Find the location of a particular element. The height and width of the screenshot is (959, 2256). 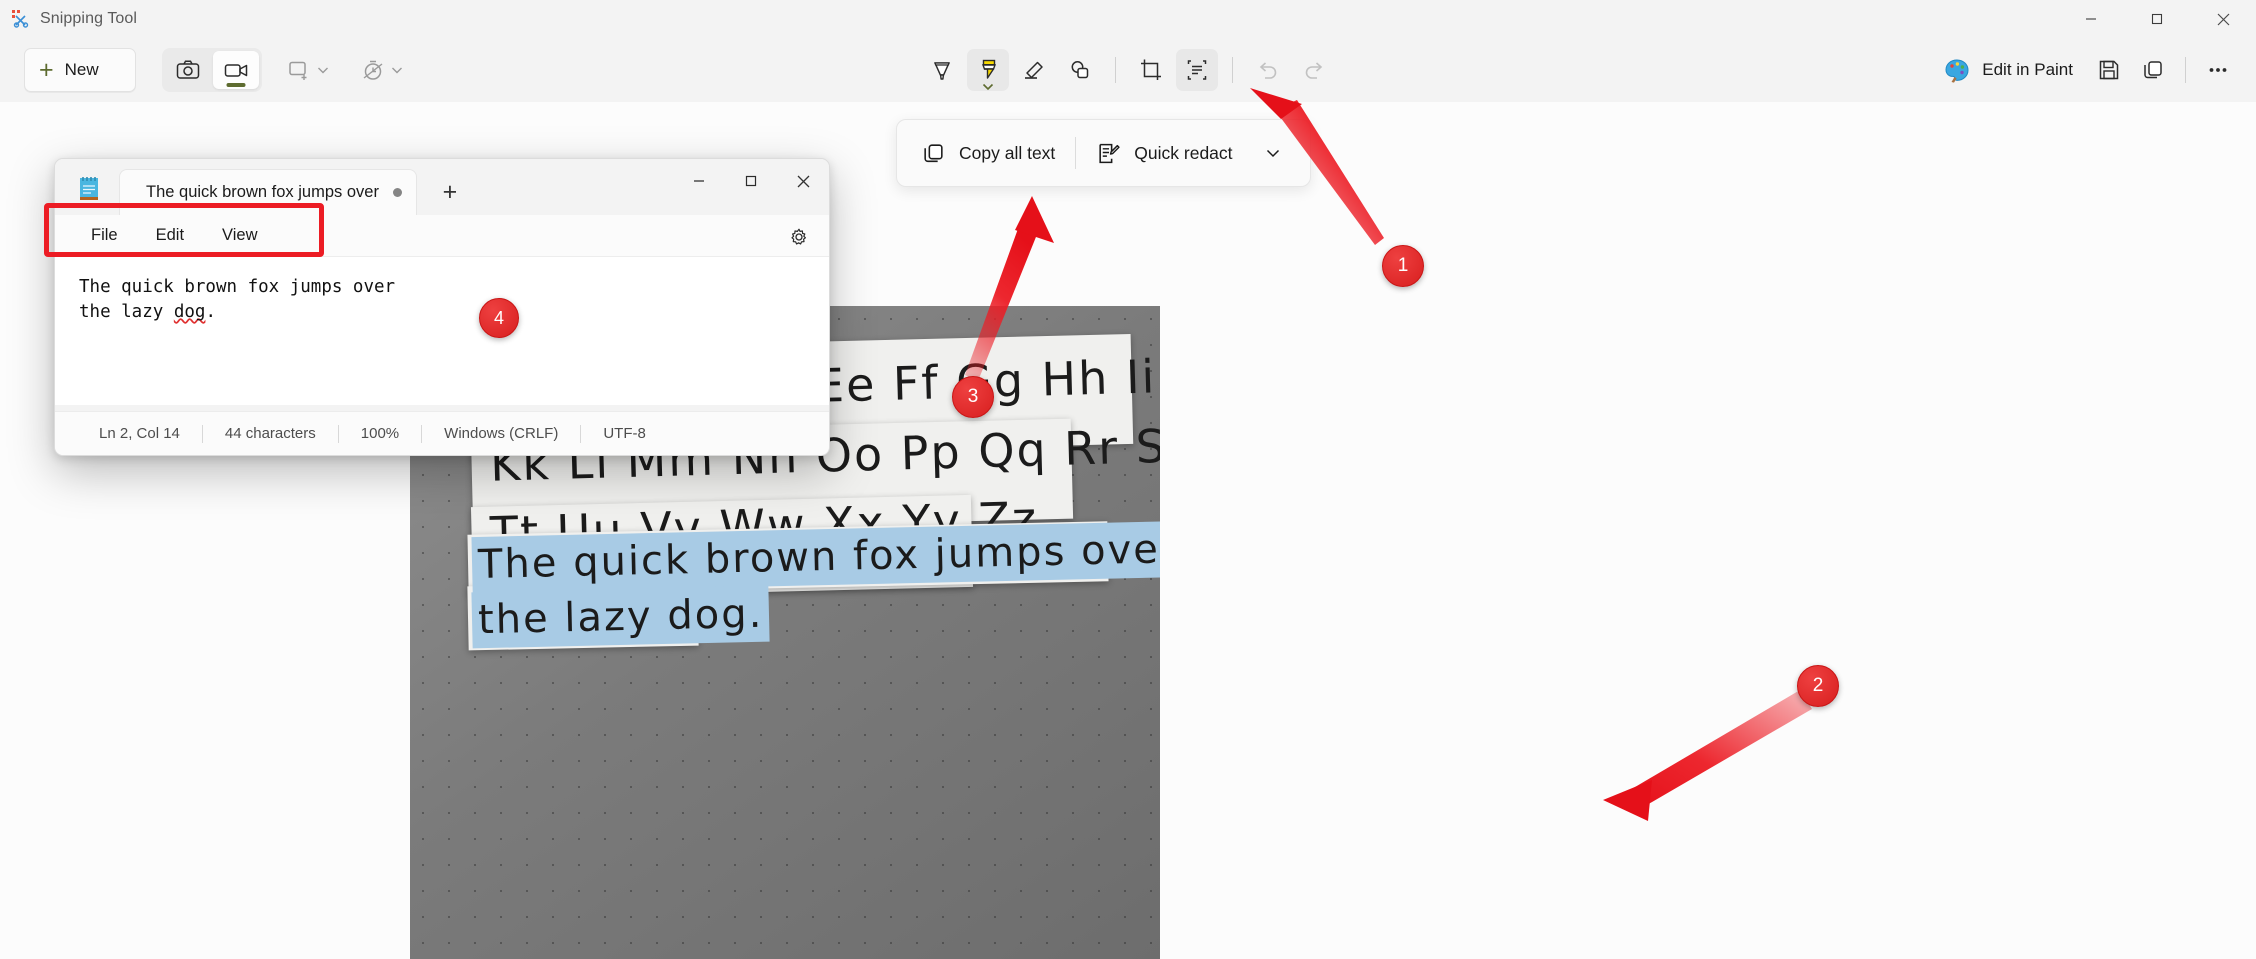

shapes-tool is located at coordinates (1080, 70).